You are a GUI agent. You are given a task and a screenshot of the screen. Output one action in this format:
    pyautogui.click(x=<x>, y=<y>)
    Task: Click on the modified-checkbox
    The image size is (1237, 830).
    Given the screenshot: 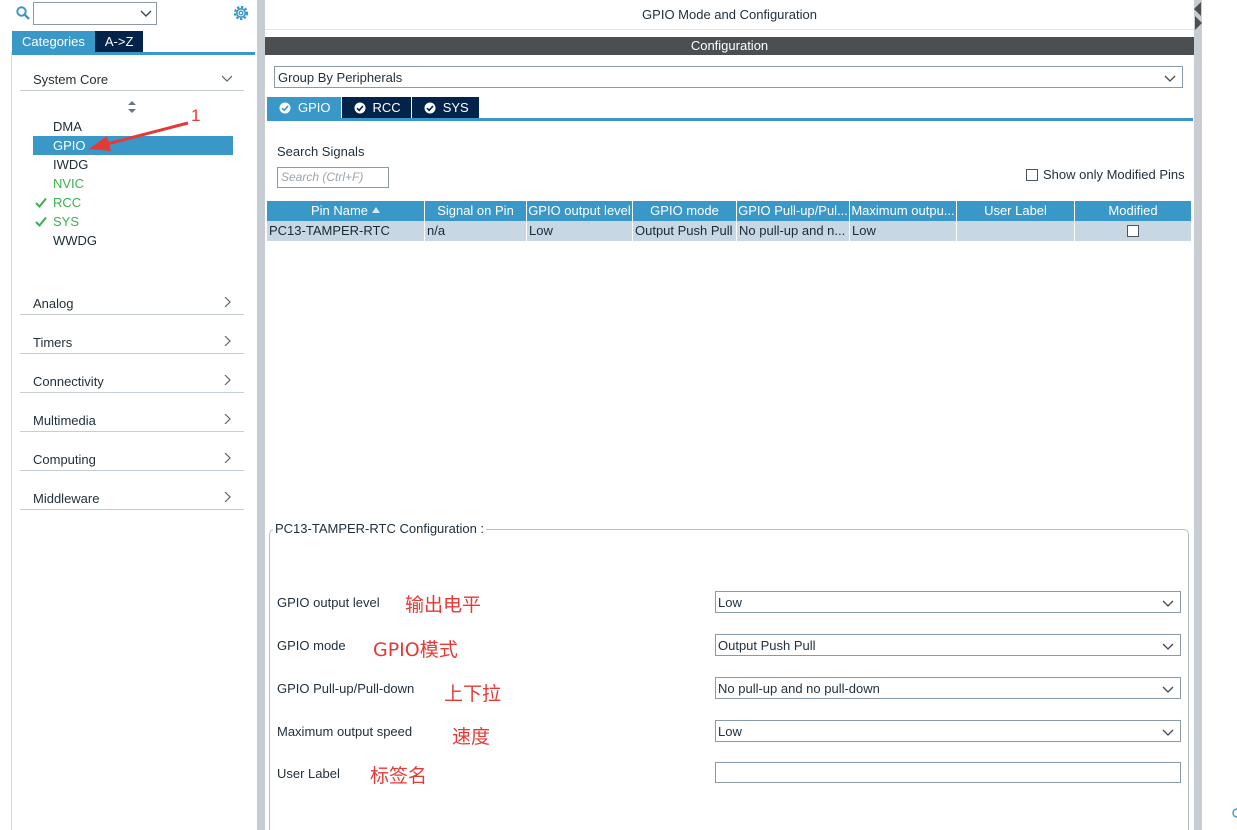 What is the action you would take?
    pyautogui.click(x=1133, y=231)
    